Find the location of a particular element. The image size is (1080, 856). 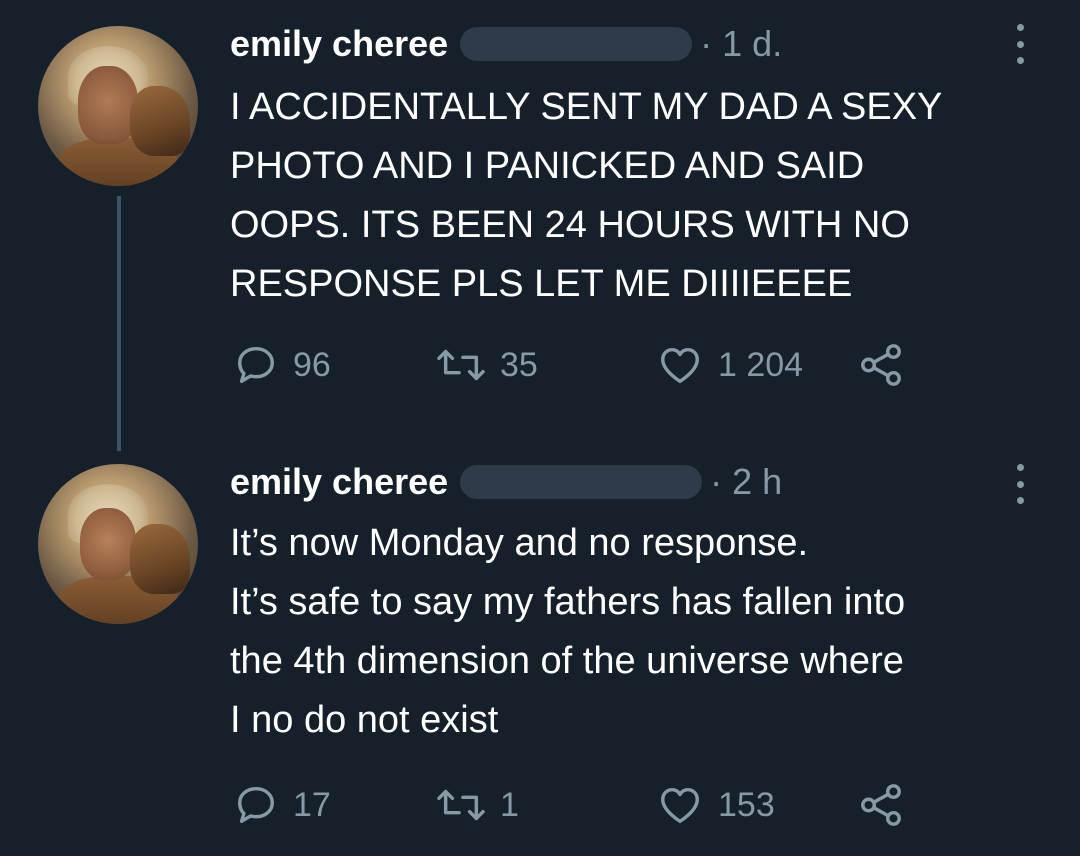

reply-button: 17 is located at coordinates (282, 805).